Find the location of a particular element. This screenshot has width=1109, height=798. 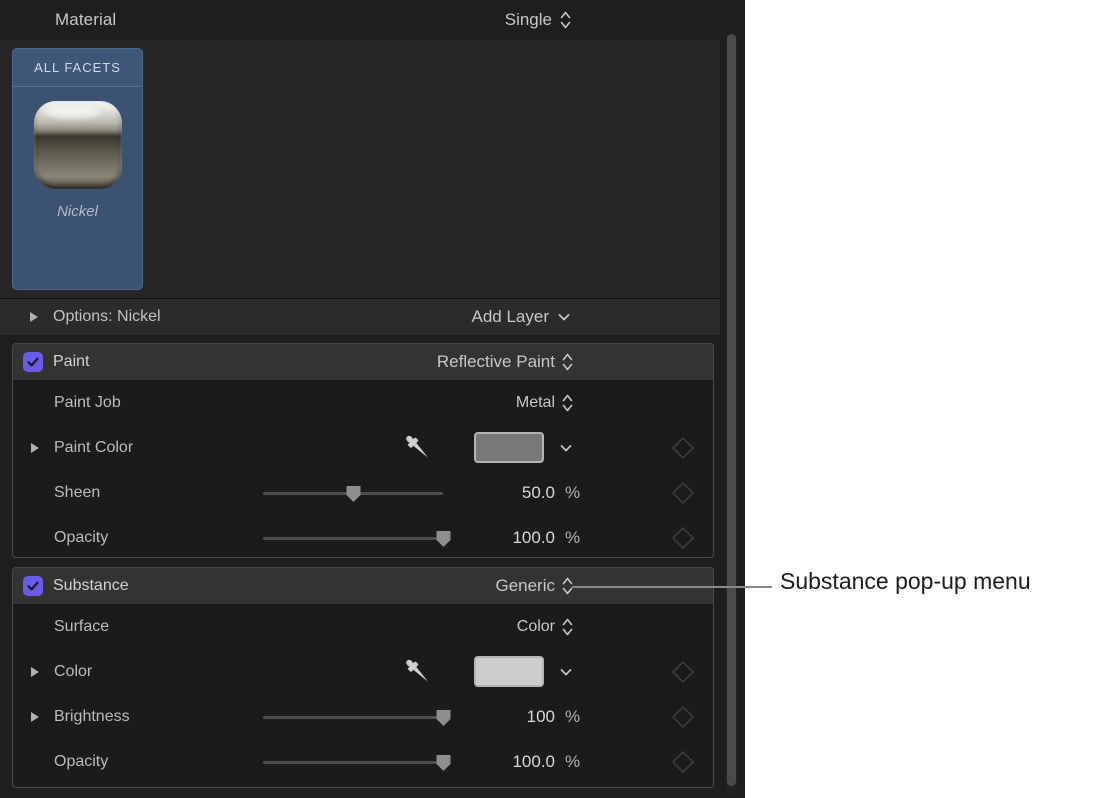

row-surface: Surface Color is located at coordinates (363, 626).